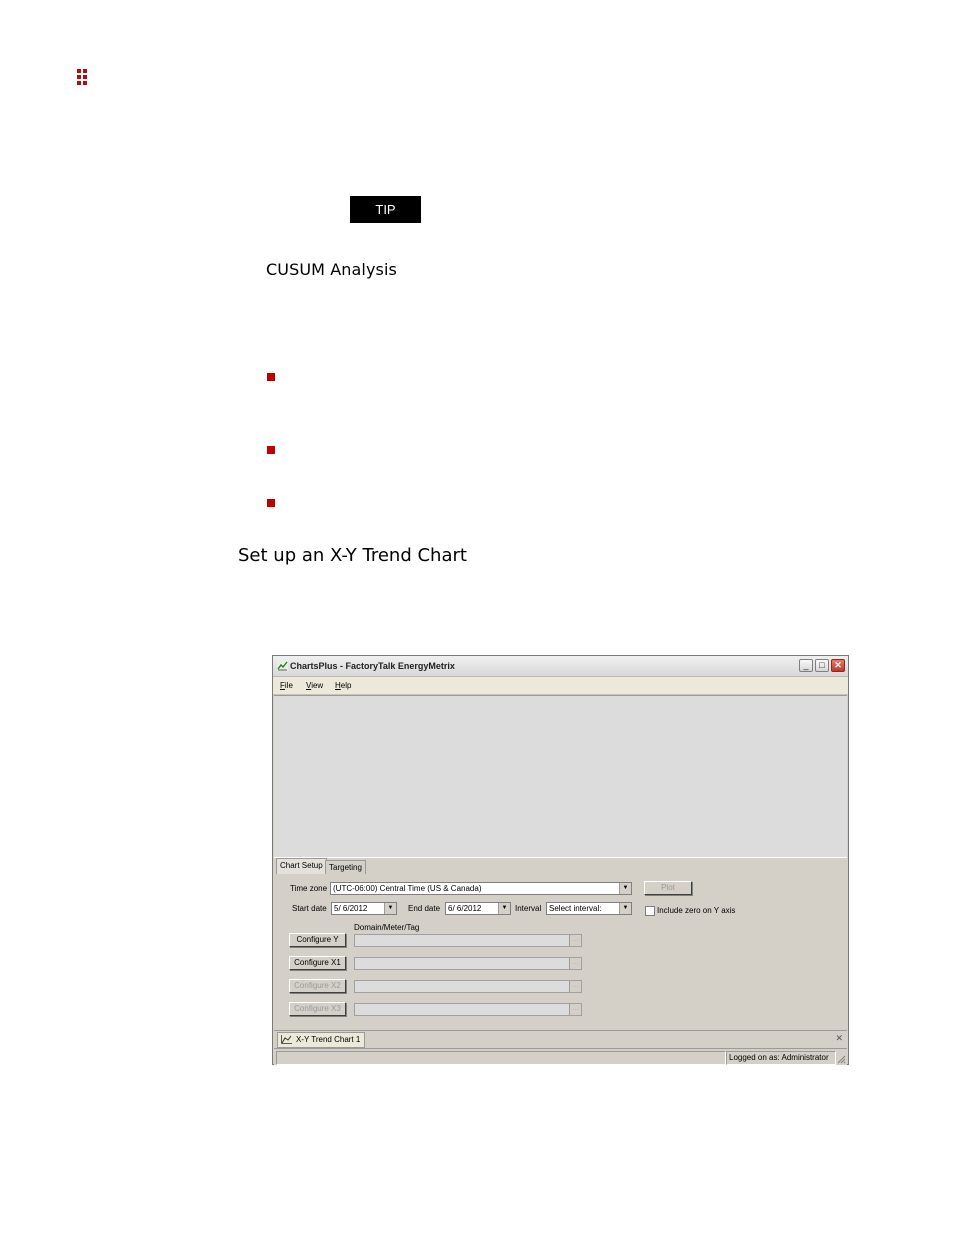 Image resolution: width=954 pixels, height=1235 pixels. I want to click on configure-y-button: Configure Y, so click(317, 940).